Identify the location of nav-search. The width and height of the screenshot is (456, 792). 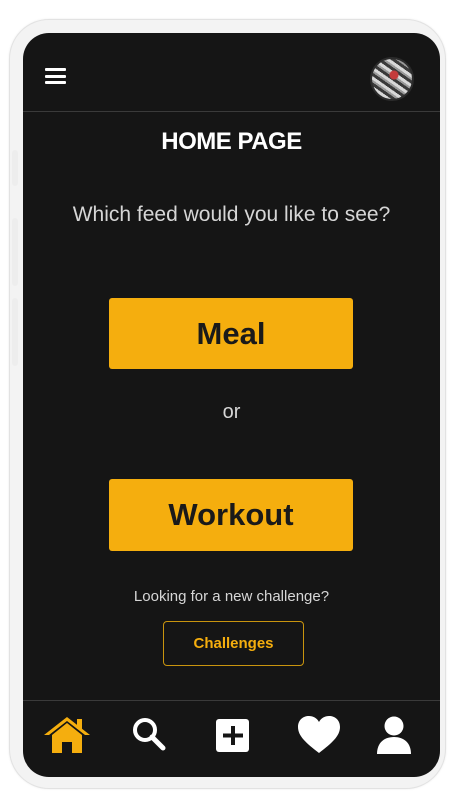
(152, 737).